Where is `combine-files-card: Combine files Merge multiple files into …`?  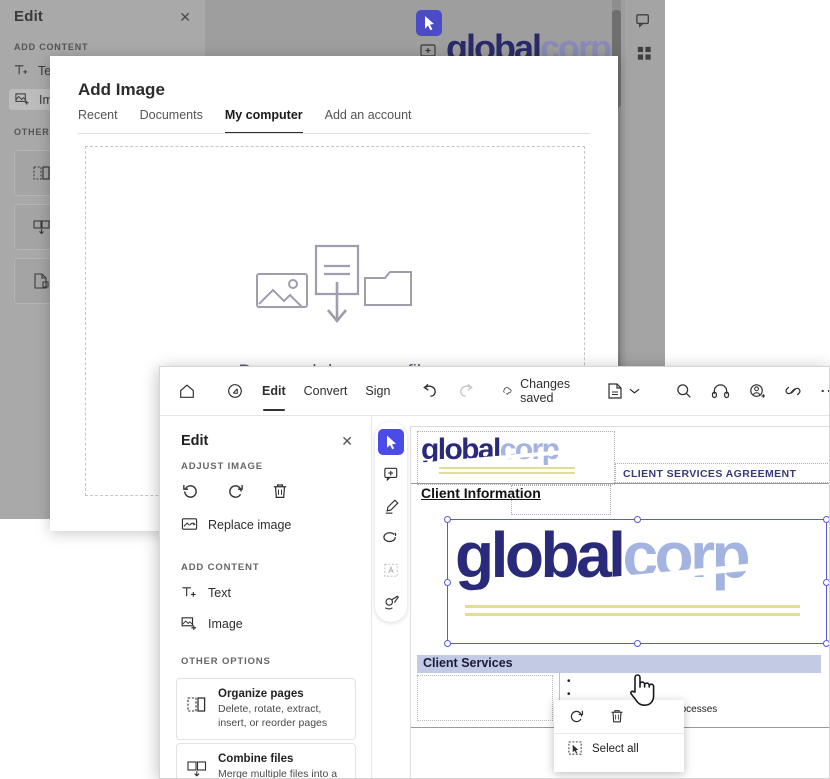 combine-files-card: Combine files Merge multiple files into … is located at coordinates (266, 761).